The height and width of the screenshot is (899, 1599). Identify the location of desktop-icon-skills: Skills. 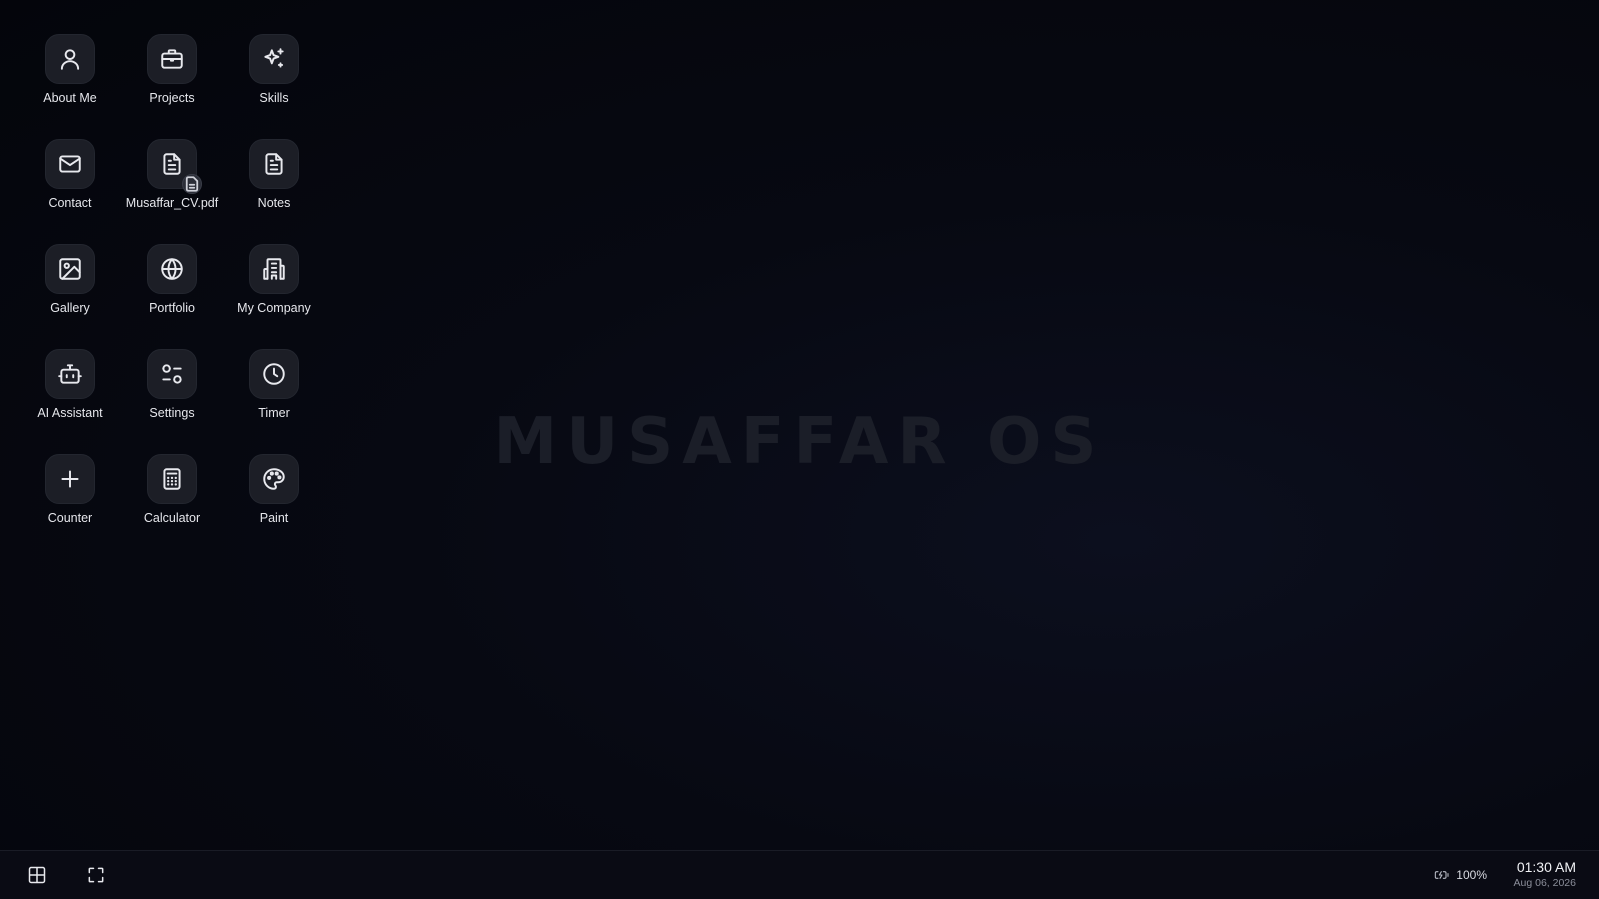
(274, 79).